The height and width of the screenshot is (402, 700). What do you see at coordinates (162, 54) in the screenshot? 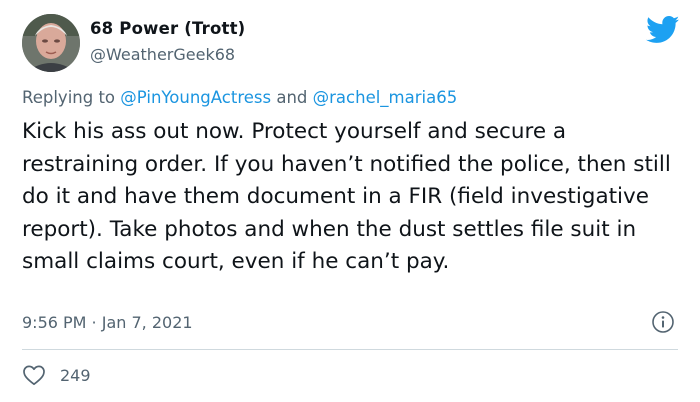
I see `author-handle: @WeatherGeek68` at bounding box center [162, 54].